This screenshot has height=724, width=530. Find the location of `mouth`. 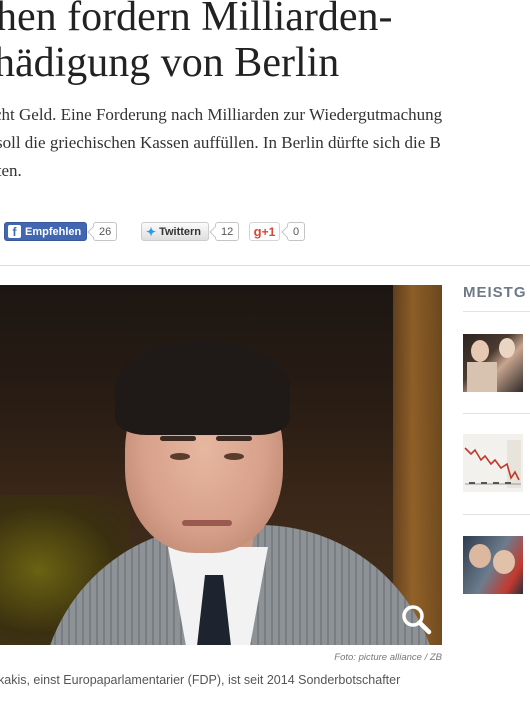

mouth is located at coordinates (207, 523).